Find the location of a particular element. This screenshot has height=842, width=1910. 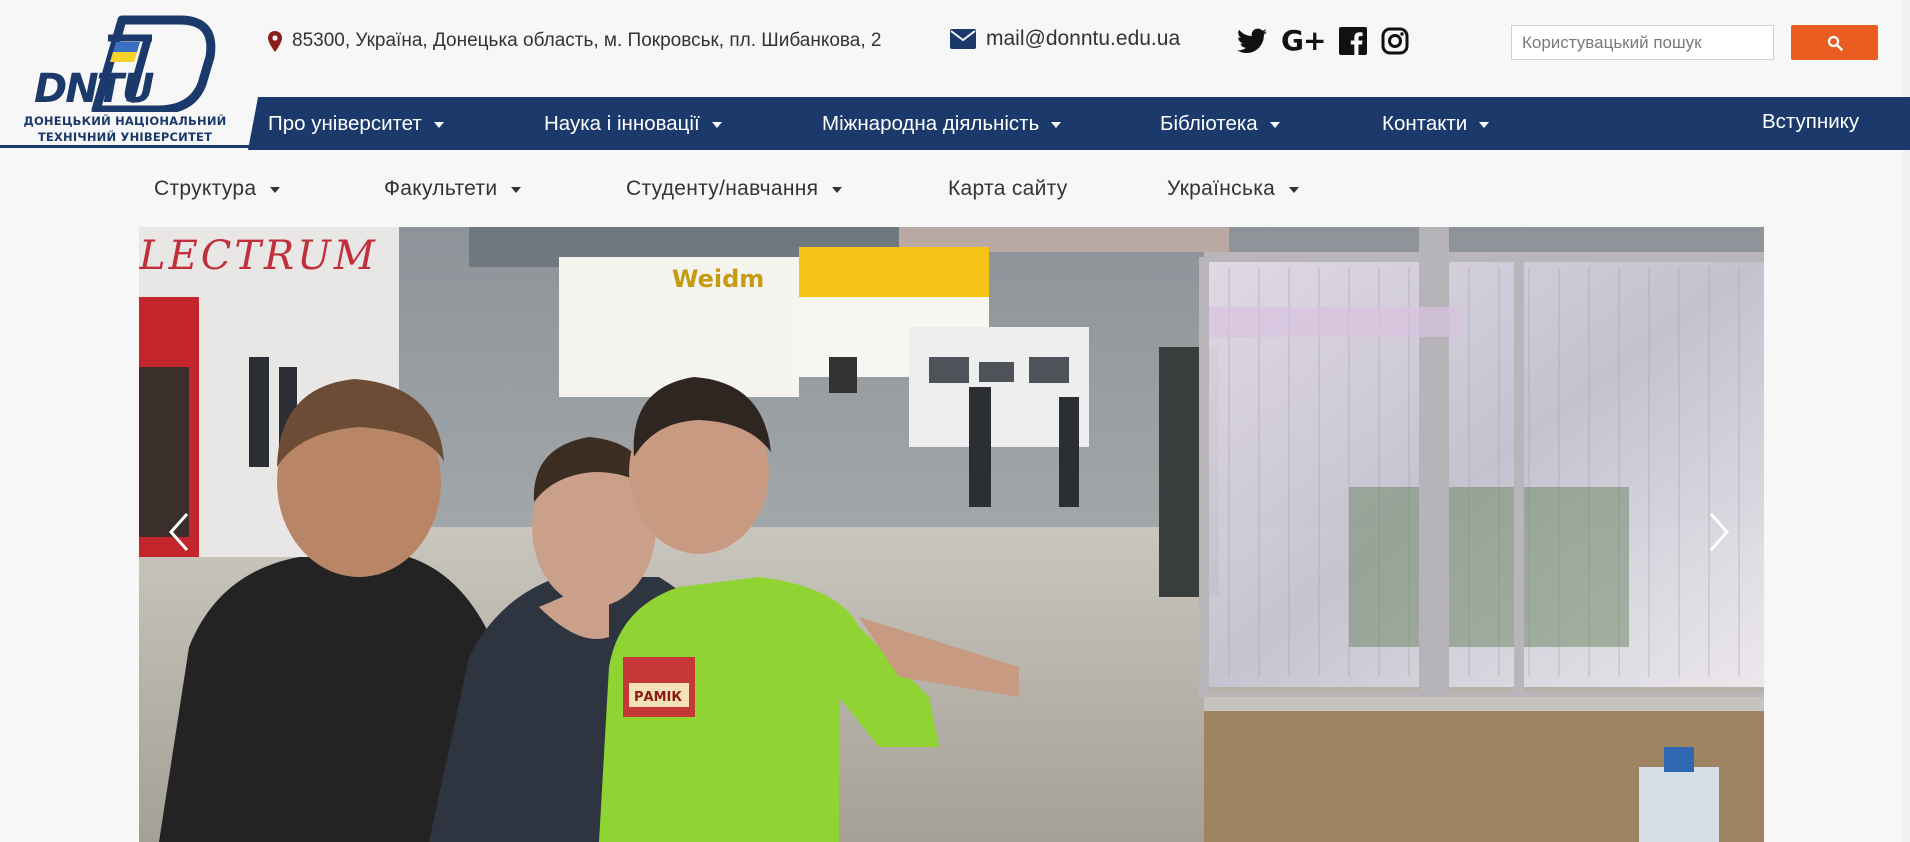

chevron-right-icon is located at coordinates (1719, 532).